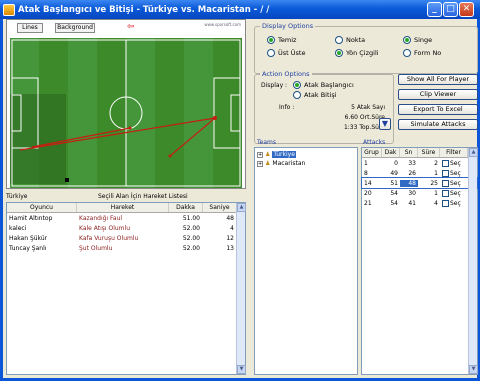 This screenshot has height=381, width=480. I want to click on close-button: ✕, so click(466, 9).